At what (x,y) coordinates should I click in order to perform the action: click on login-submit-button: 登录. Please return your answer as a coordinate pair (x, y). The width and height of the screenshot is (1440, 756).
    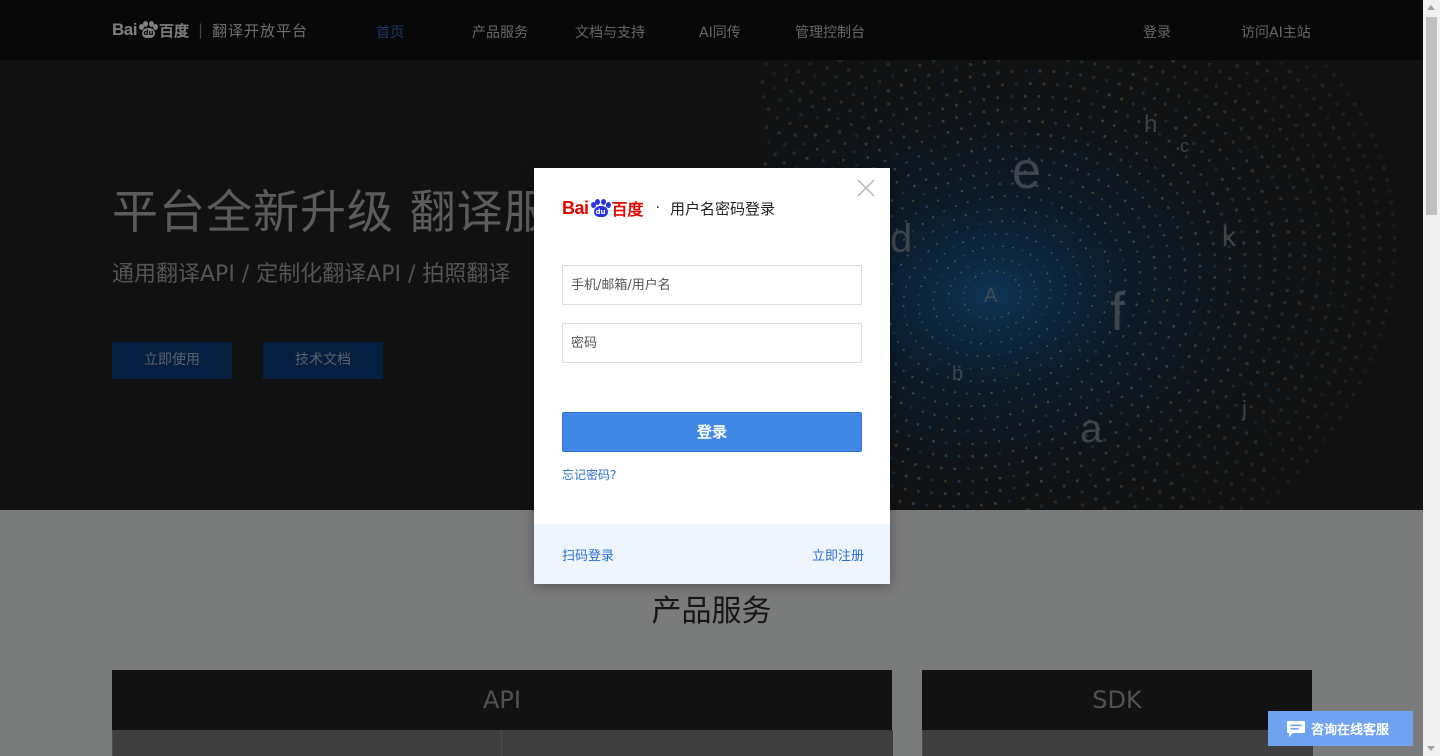
    Looking at the image, I should click on (712, 432).